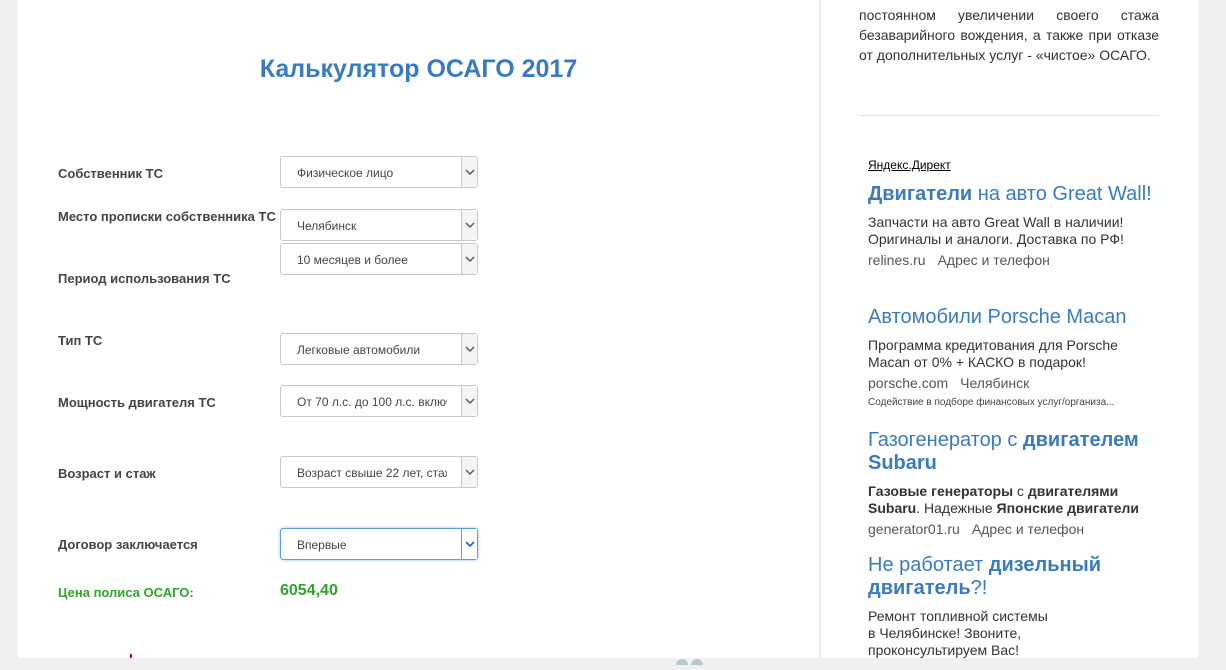 The height and width of the screenshot is (670, 1226). I want to click on usage-period-select: 10 месяцев и более, so click(379, 259).